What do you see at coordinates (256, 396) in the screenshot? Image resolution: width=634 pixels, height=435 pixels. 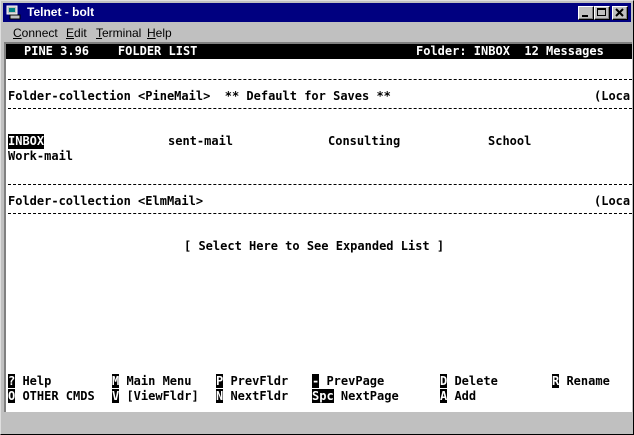 I see `command-label: NextFldr` at bounding box center [256, 396].